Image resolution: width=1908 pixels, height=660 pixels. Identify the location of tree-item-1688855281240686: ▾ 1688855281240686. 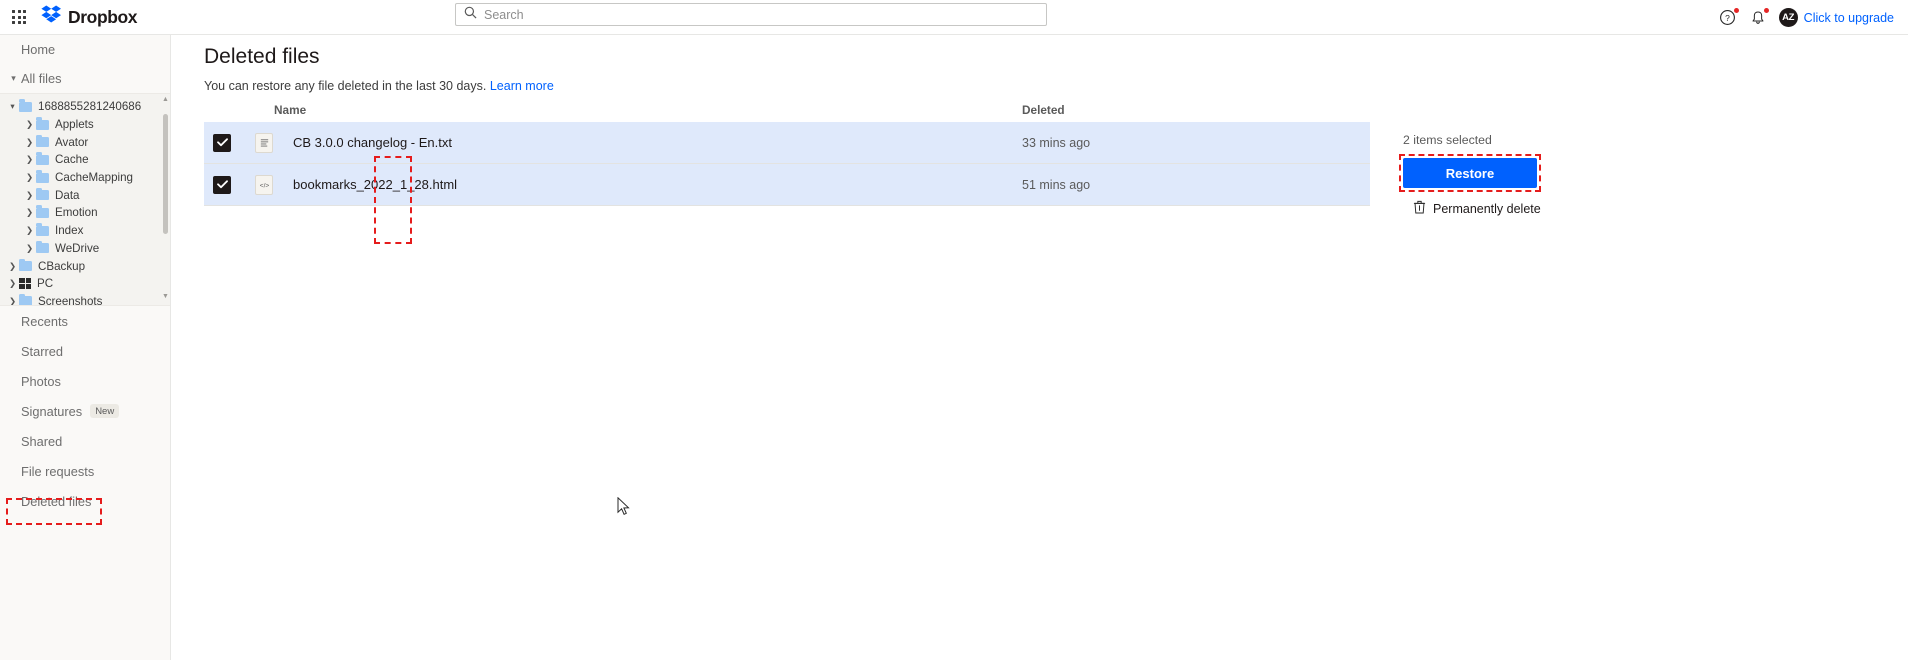
(85, 107).